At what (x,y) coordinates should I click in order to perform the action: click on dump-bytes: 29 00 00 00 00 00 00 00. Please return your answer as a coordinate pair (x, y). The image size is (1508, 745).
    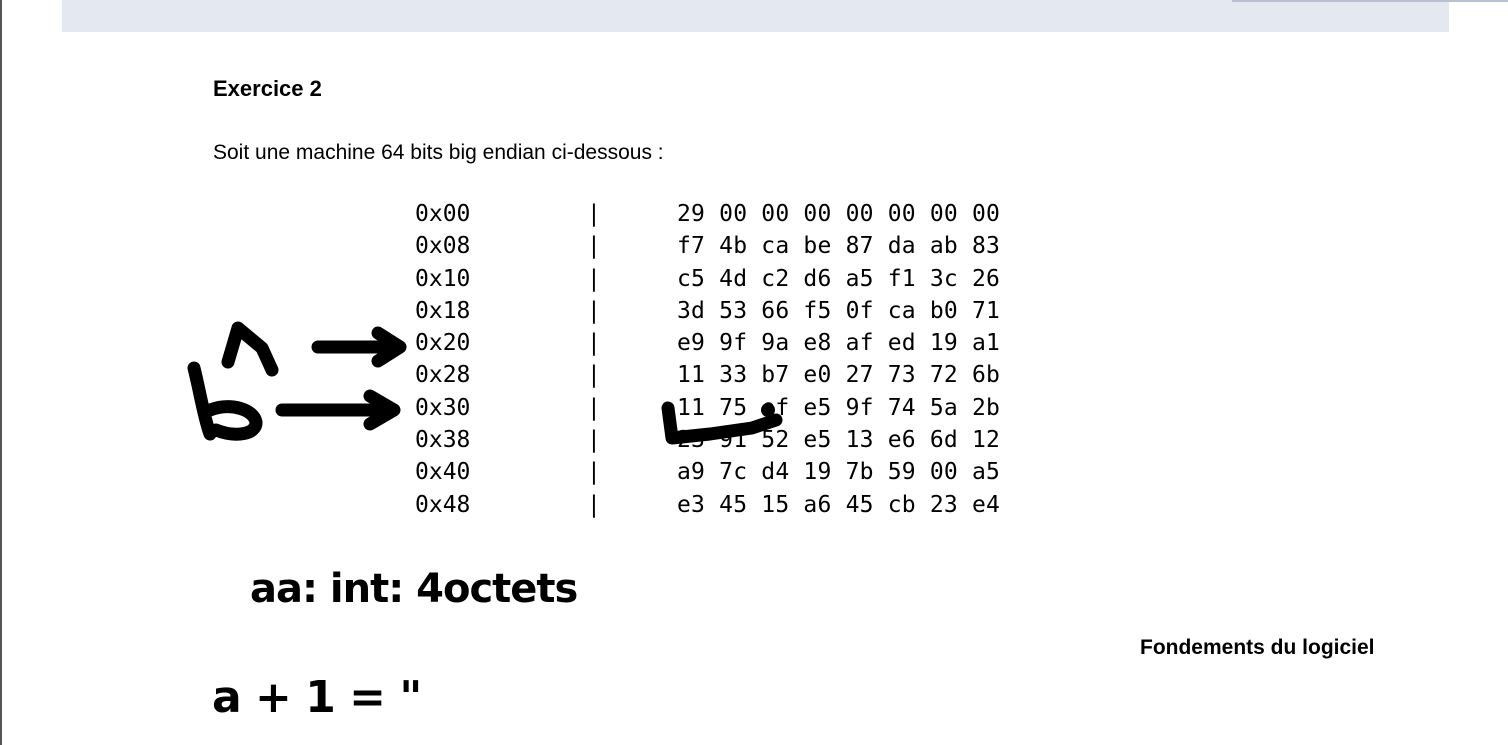
    Looking at the image, I should click on (839, 214).